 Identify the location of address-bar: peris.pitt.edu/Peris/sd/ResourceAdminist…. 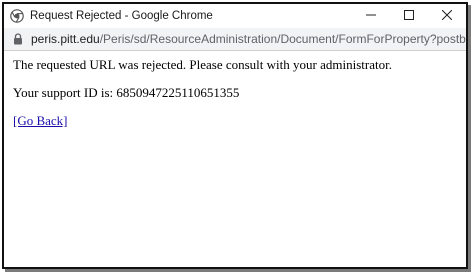
(235, 39).